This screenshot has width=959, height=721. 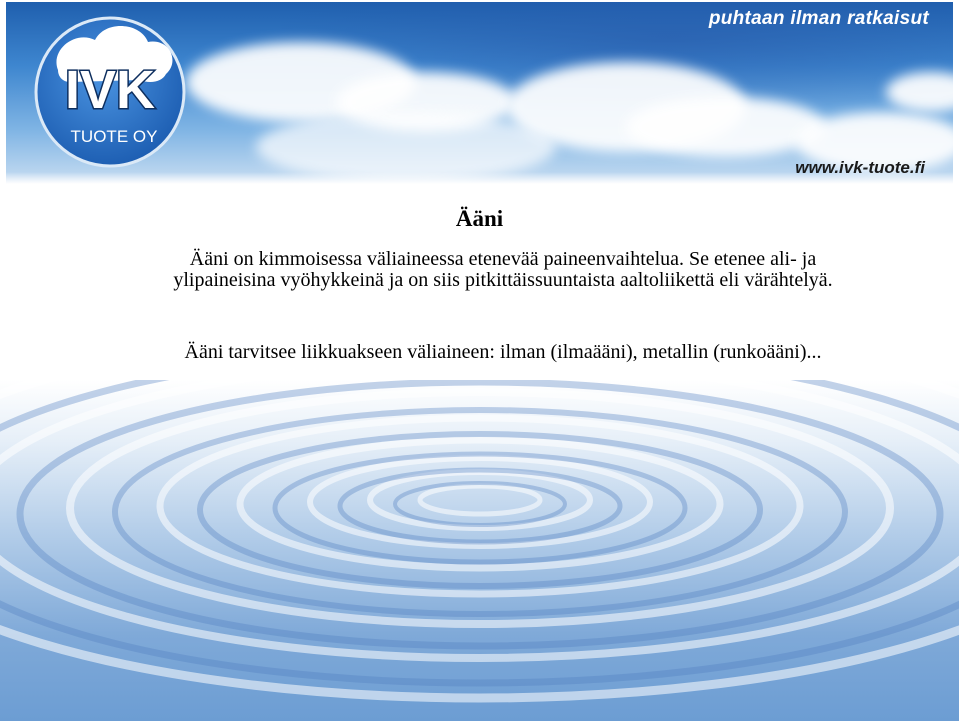 I want to click on slide-title: Ääni, so click(x=479, y=218).